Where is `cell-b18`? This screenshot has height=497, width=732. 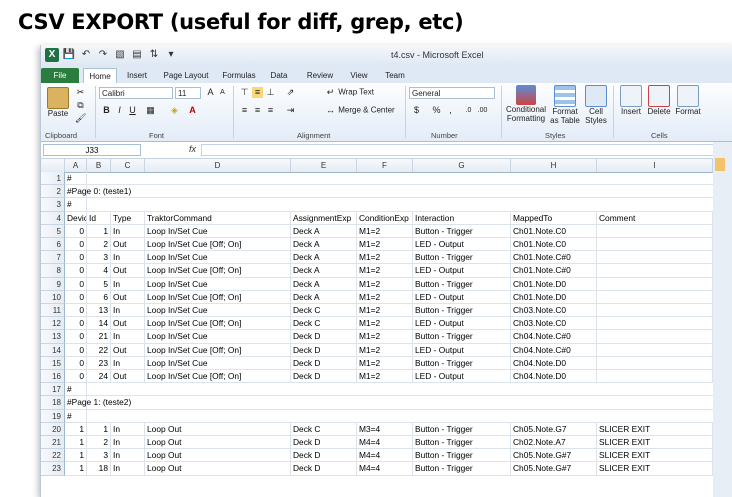 cell-b18 is located at coordinates (99, 403).